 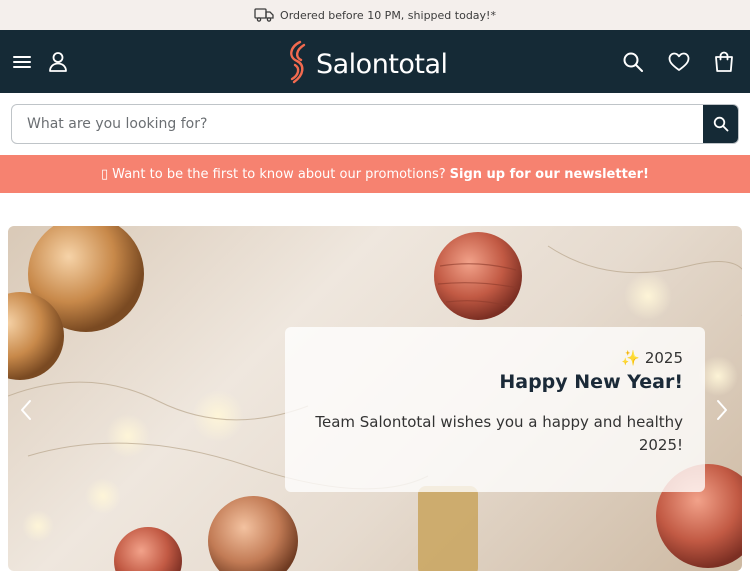 I want to click on search-section, so click(x=375, y=124).